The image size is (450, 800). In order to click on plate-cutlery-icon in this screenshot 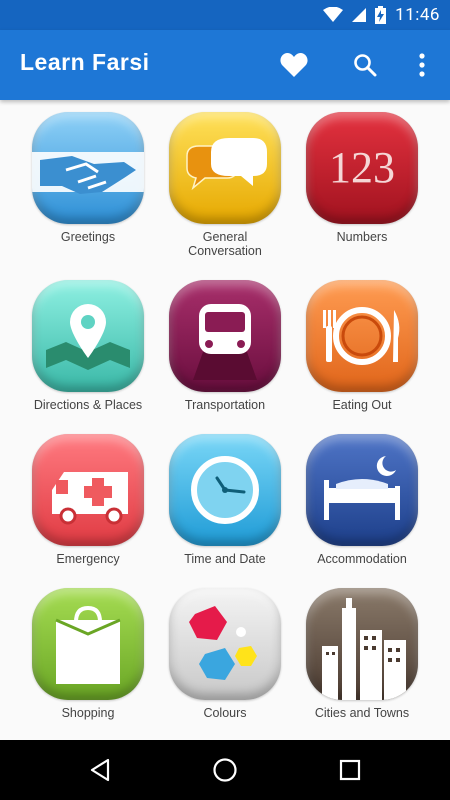, I will do `click(362, 336)`.